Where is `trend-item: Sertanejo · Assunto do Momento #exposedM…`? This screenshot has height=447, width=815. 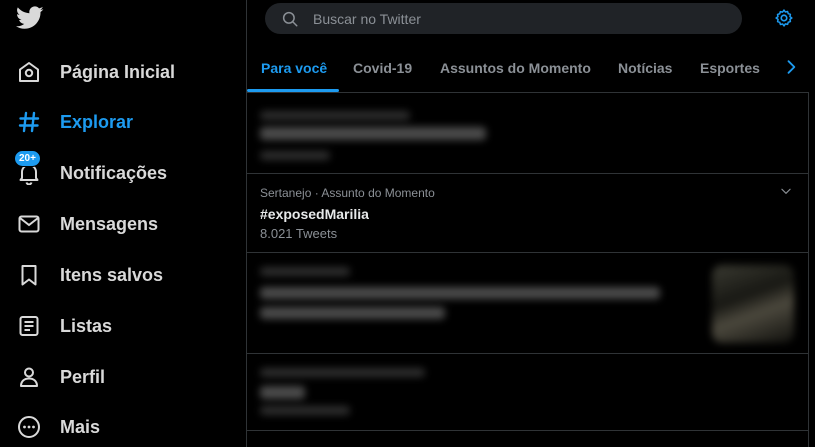
trend-item: Sertanejo · Assunto do Momento #exposedM… is located at coordinates (527, 213).